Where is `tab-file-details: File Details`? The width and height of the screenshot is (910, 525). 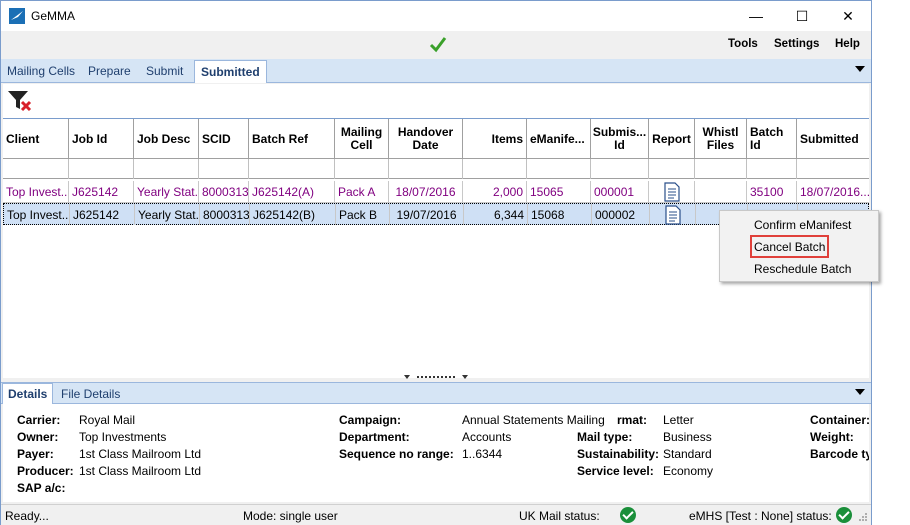
tab-file-details: File Details is located at coordinates (90, 394).